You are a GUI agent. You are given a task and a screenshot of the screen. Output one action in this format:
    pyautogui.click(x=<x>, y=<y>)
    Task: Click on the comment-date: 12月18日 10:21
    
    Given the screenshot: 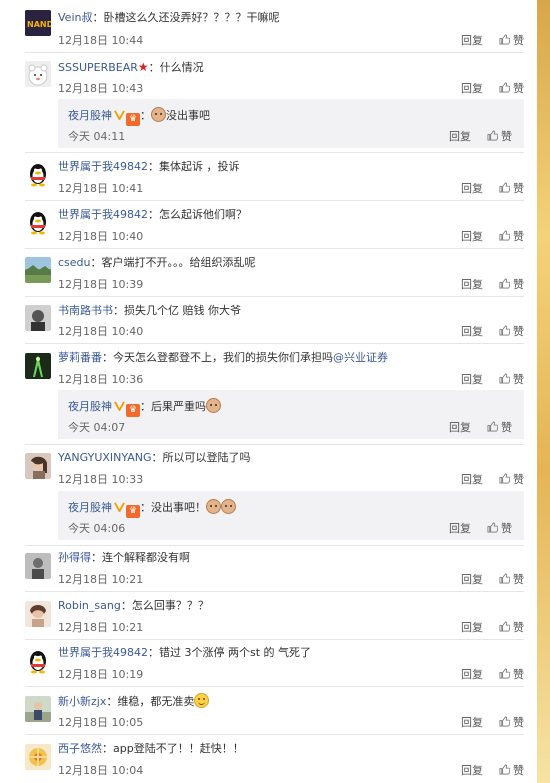 What is the action you would take?
    pyautogui.click(x=101, y=579)
    